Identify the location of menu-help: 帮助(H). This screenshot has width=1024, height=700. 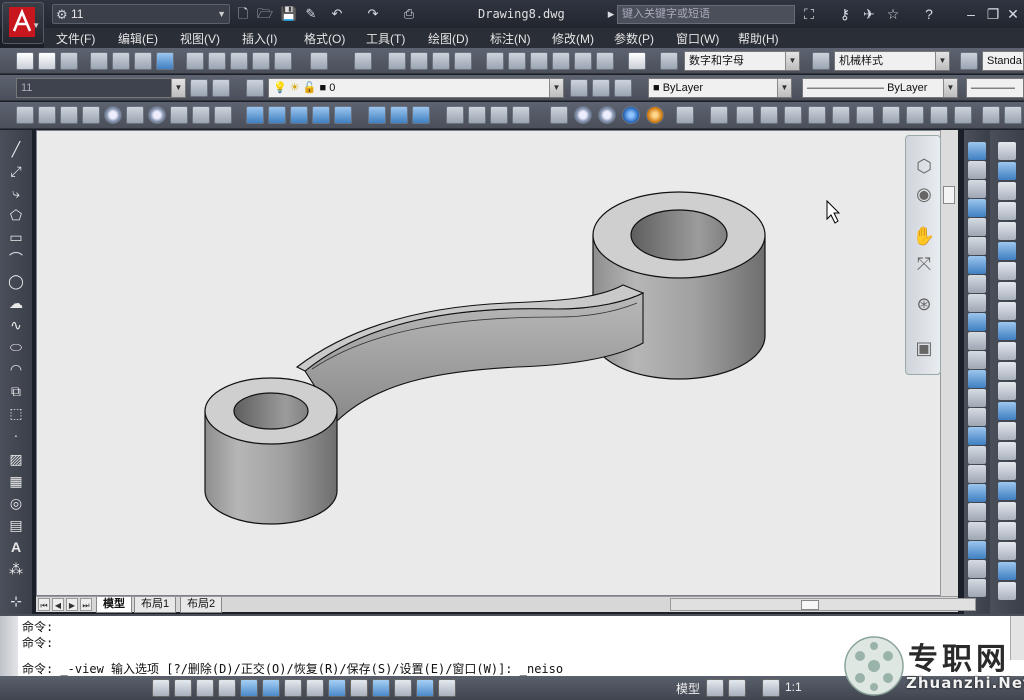
(758, 38).